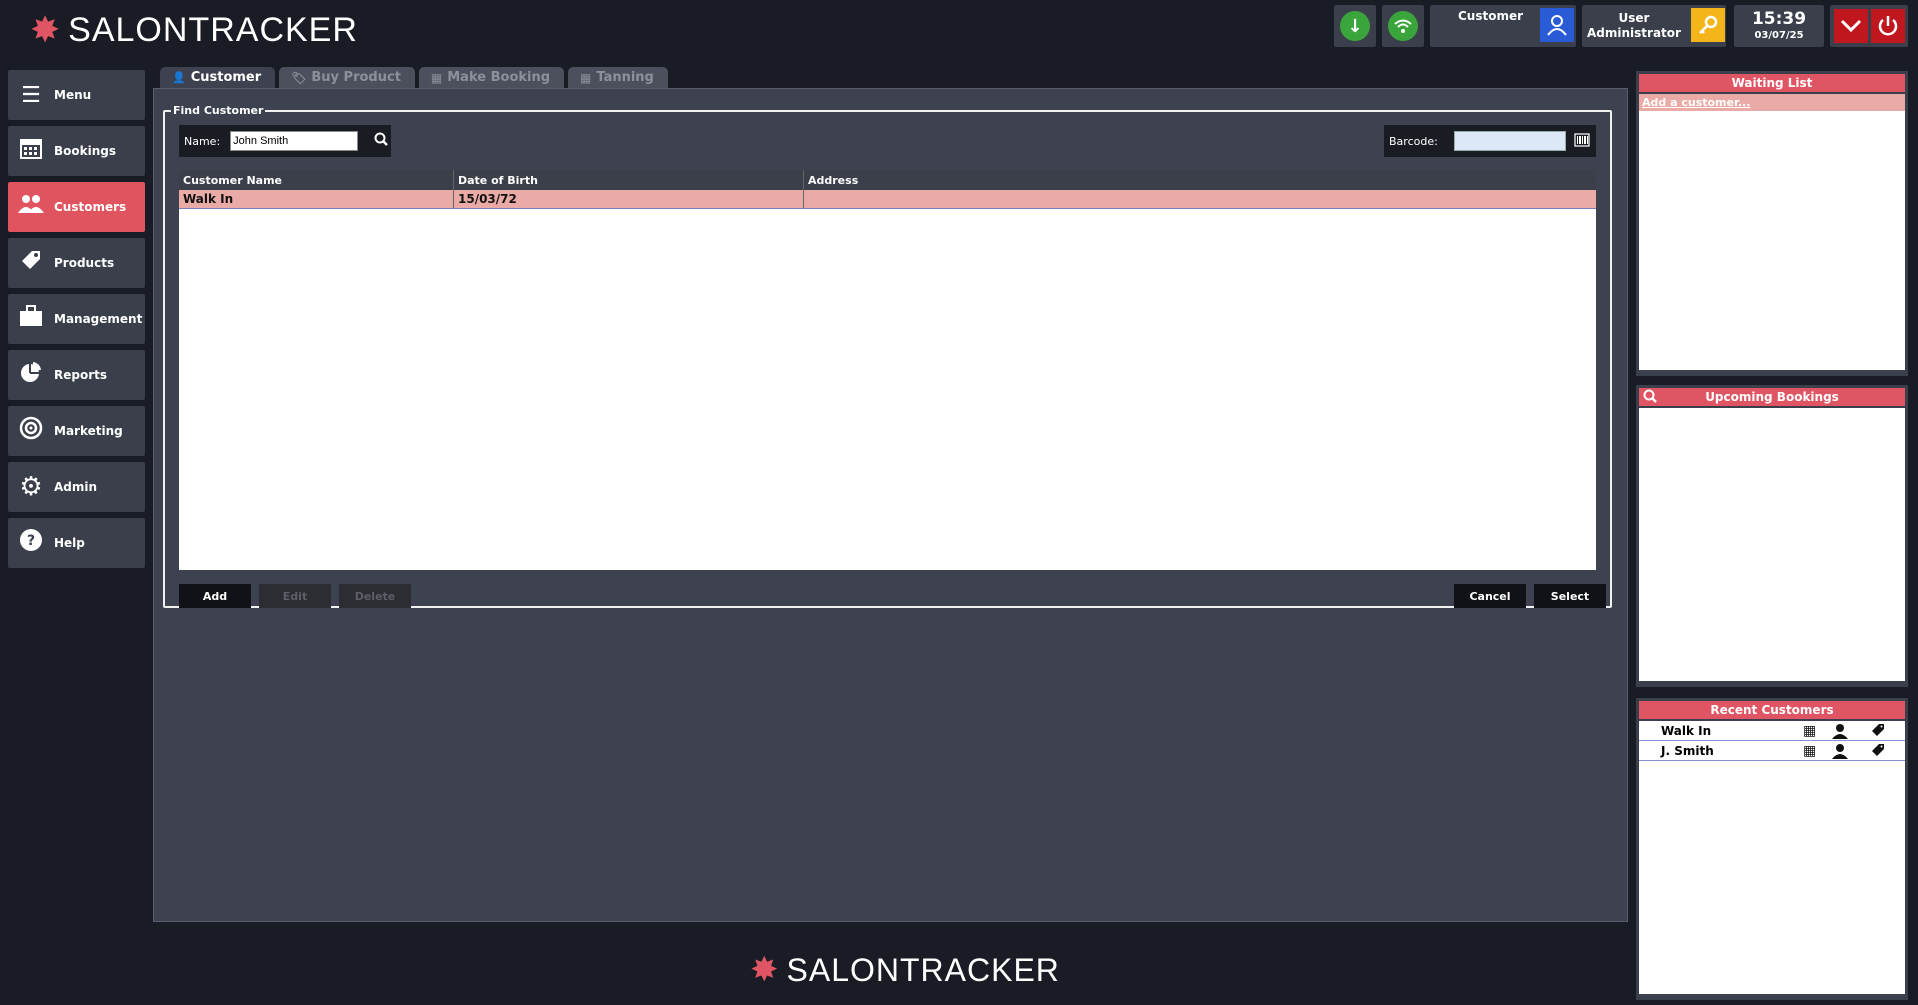 The width and height of the screenshot is (1918, 1005). What do you see at coordinates (31, 319) in the screenshot?
I see `briefcase-icon` at bounding box center [31, 319].